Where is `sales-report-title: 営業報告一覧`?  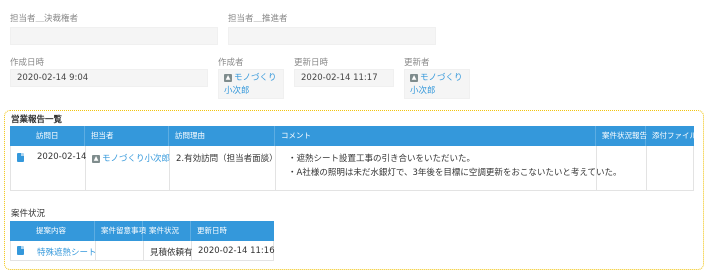
sales-report-title: 営業報告一覧 is located at coordinates (37, 120).